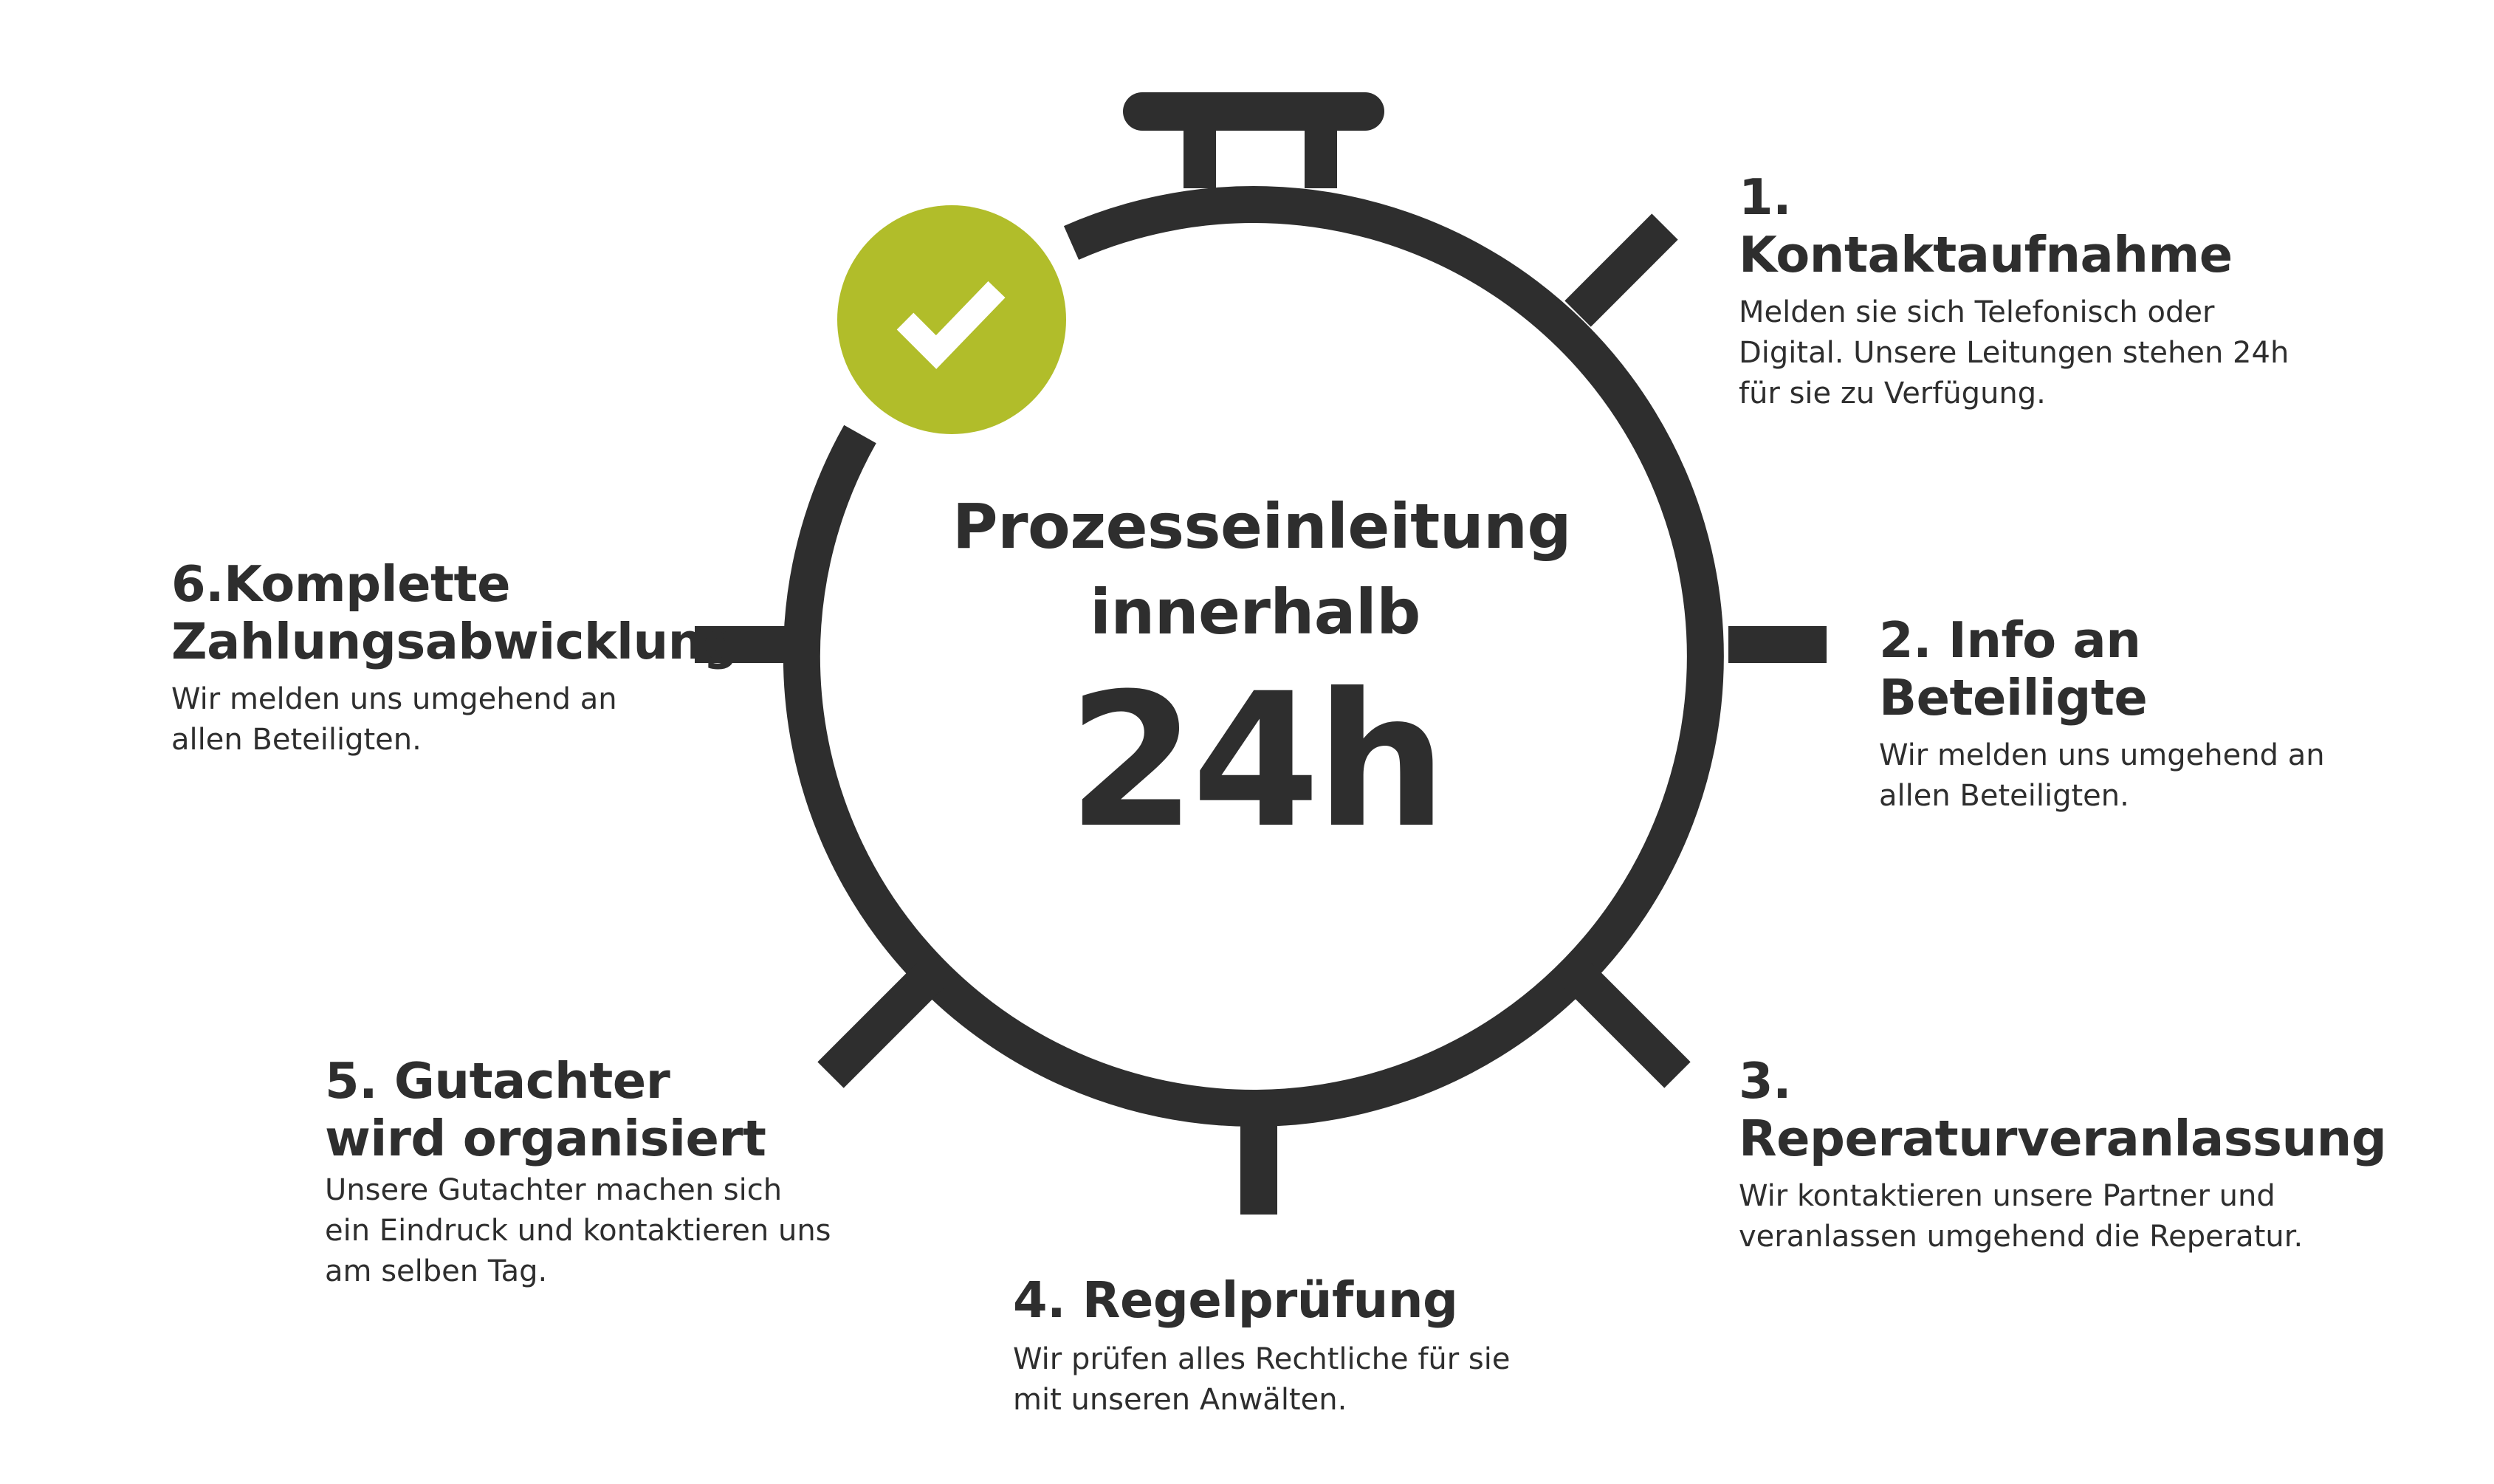  Describe the element at coordinates (1262, 526) in the screenshot. I see `center-line-1: Prozesseinleitung` at that location.